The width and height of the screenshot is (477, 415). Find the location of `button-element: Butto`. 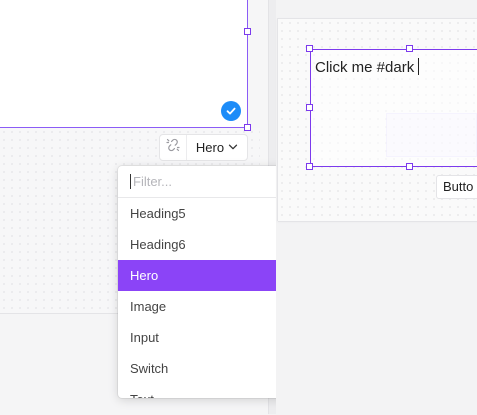

button-element: Butto is located at coordinates (456, 187).